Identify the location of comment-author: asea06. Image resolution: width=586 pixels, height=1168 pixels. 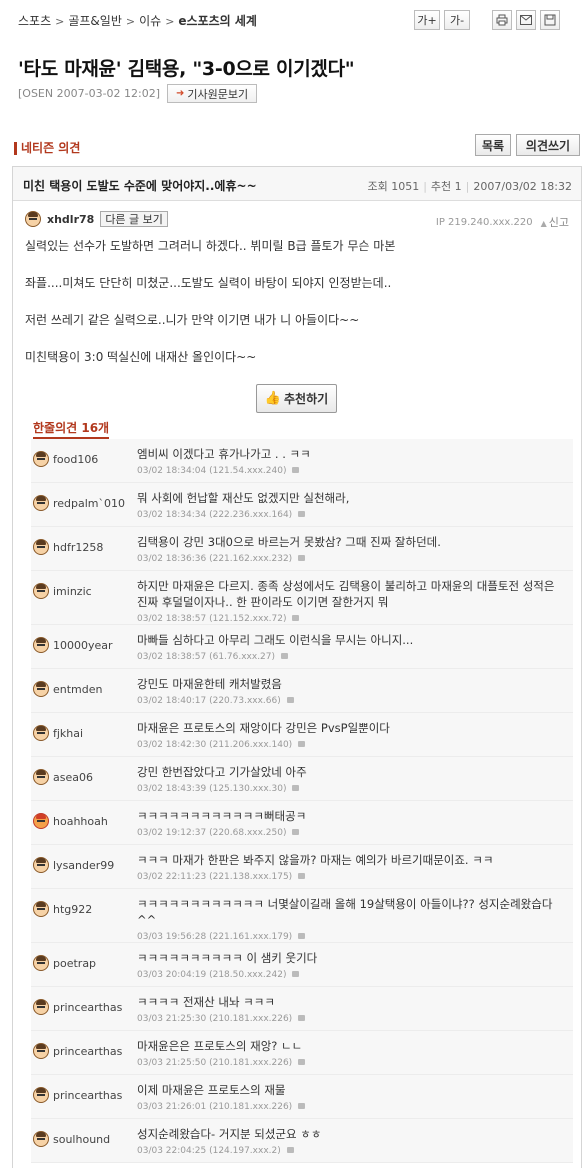
(63, 777).